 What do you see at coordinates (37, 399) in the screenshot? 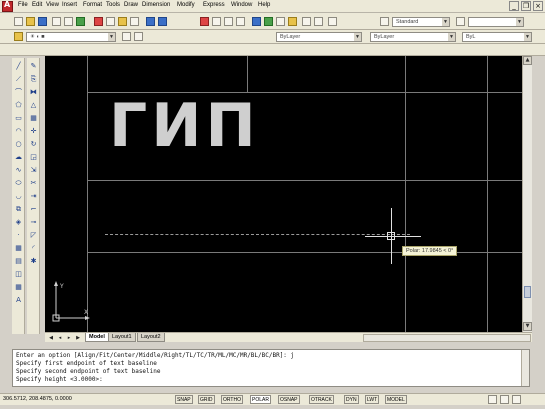
I see `coordinate-readout: 306.5712, 208.4875, 0.0000` at bounding box center [37, 399].